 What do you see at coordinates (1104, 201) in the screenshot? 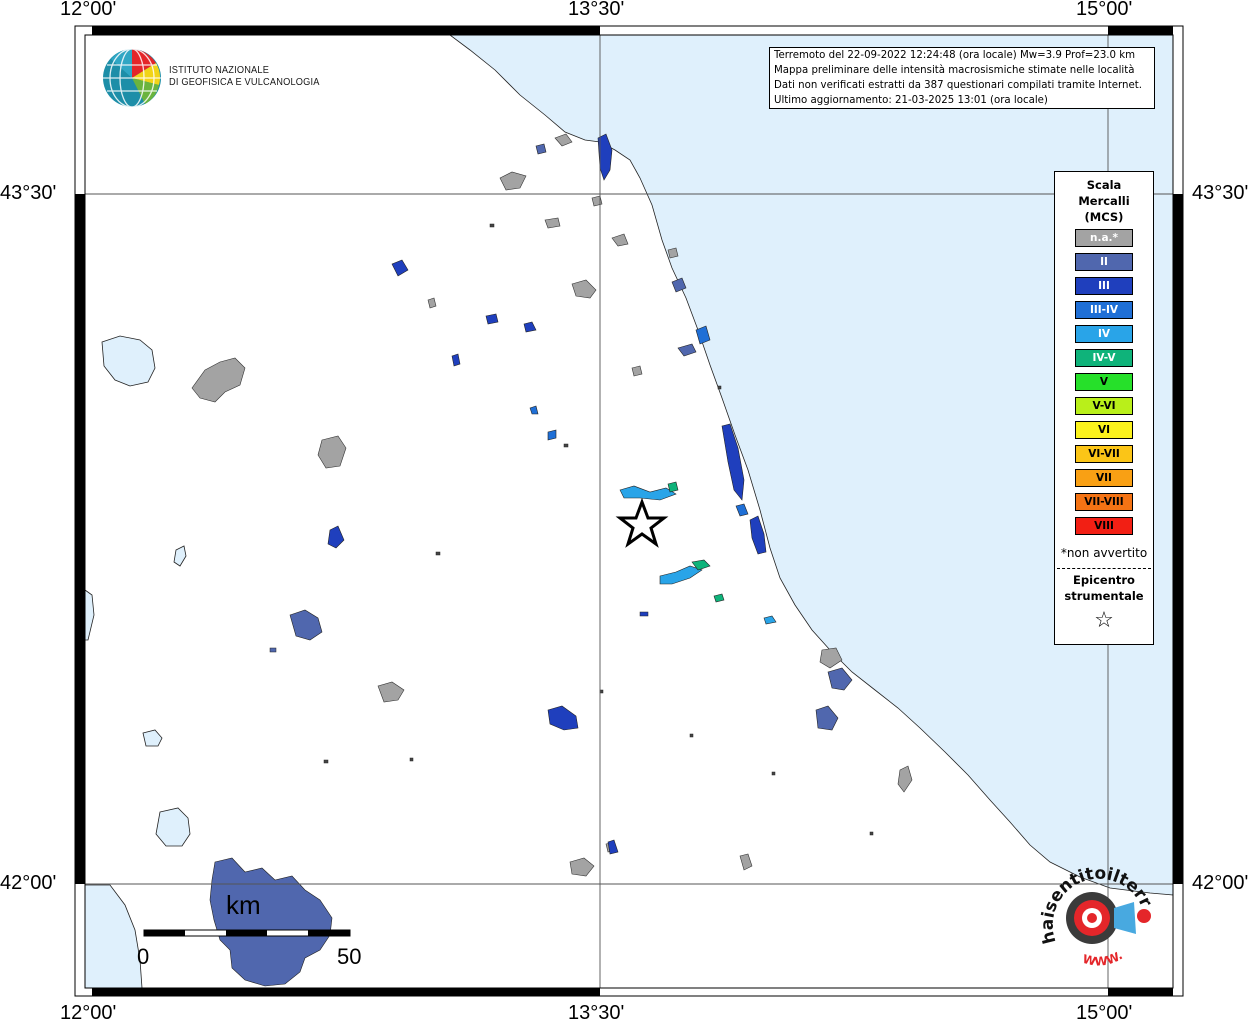
I see `legend-title: Scala Mercalli (MCS)` at bounding box center [1104, 201].